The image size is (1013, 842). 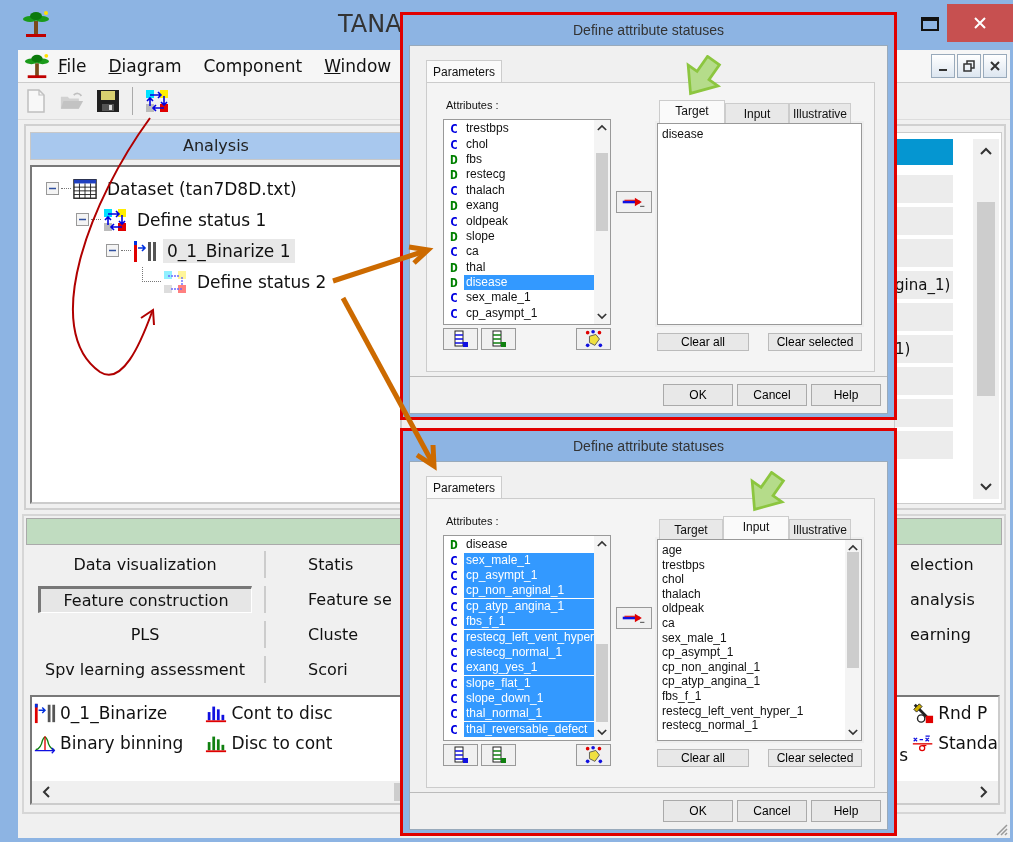 What do you see at coordinates (331, 564) in the screenshot?
I see `category-tab: Statis` at bounding box center [331, 564].